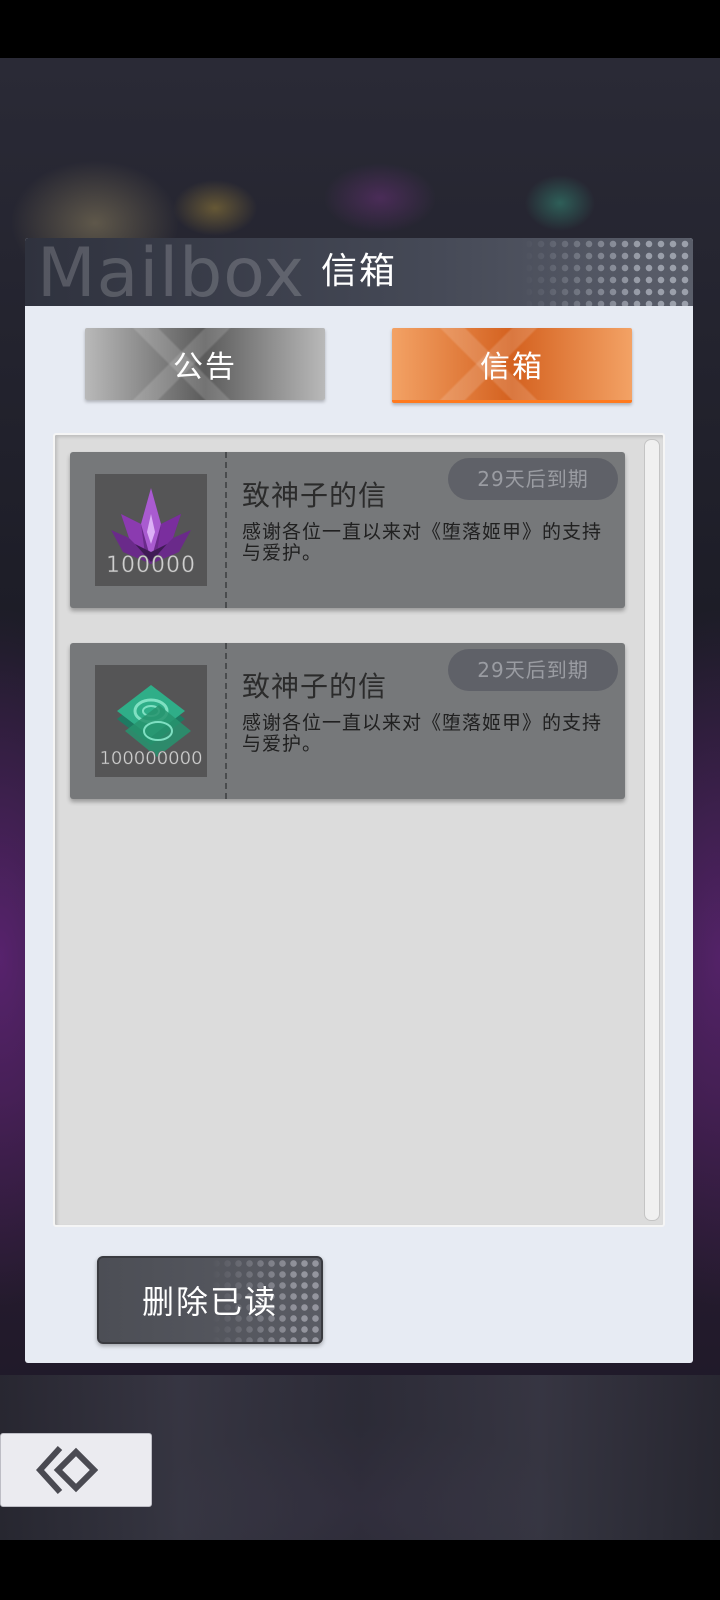  Describe the element at coordinates (652, 830) in the screenshot. I see `scrollbar` at that location.